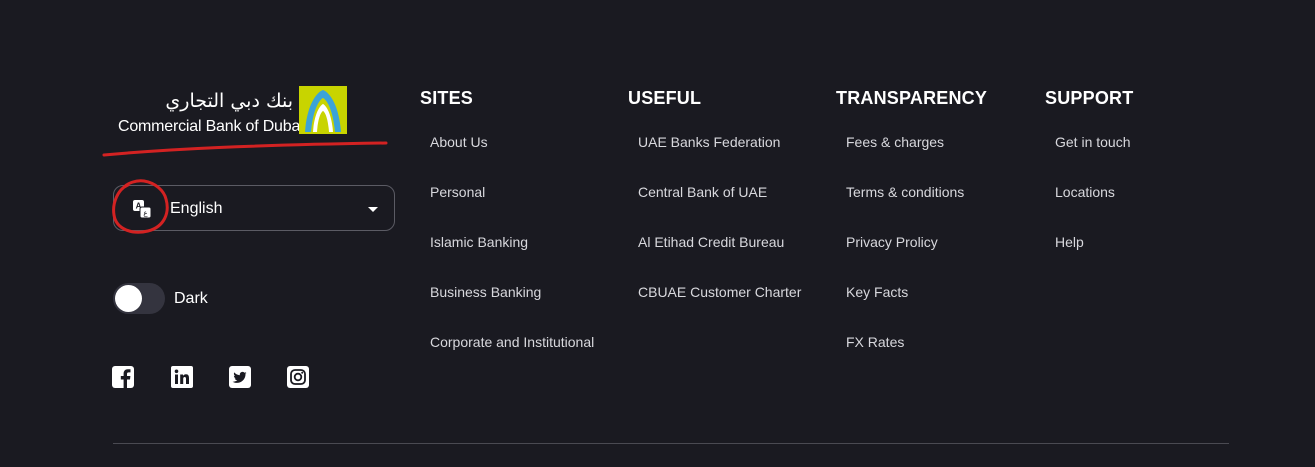  Describe the element at coordinates (479, 242) in the screenshot. I see `link-islamic-banking: Islamic Banking` at that location.